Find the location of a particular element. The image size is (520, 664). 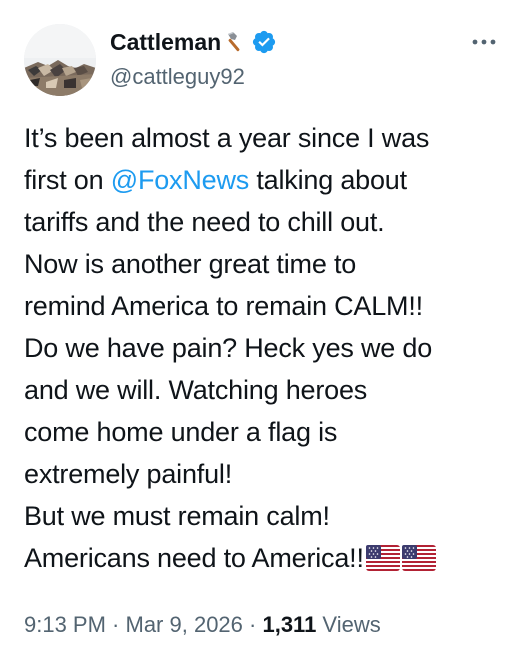

tweet-line: extremely painful! is located at coordinates (128, 474).